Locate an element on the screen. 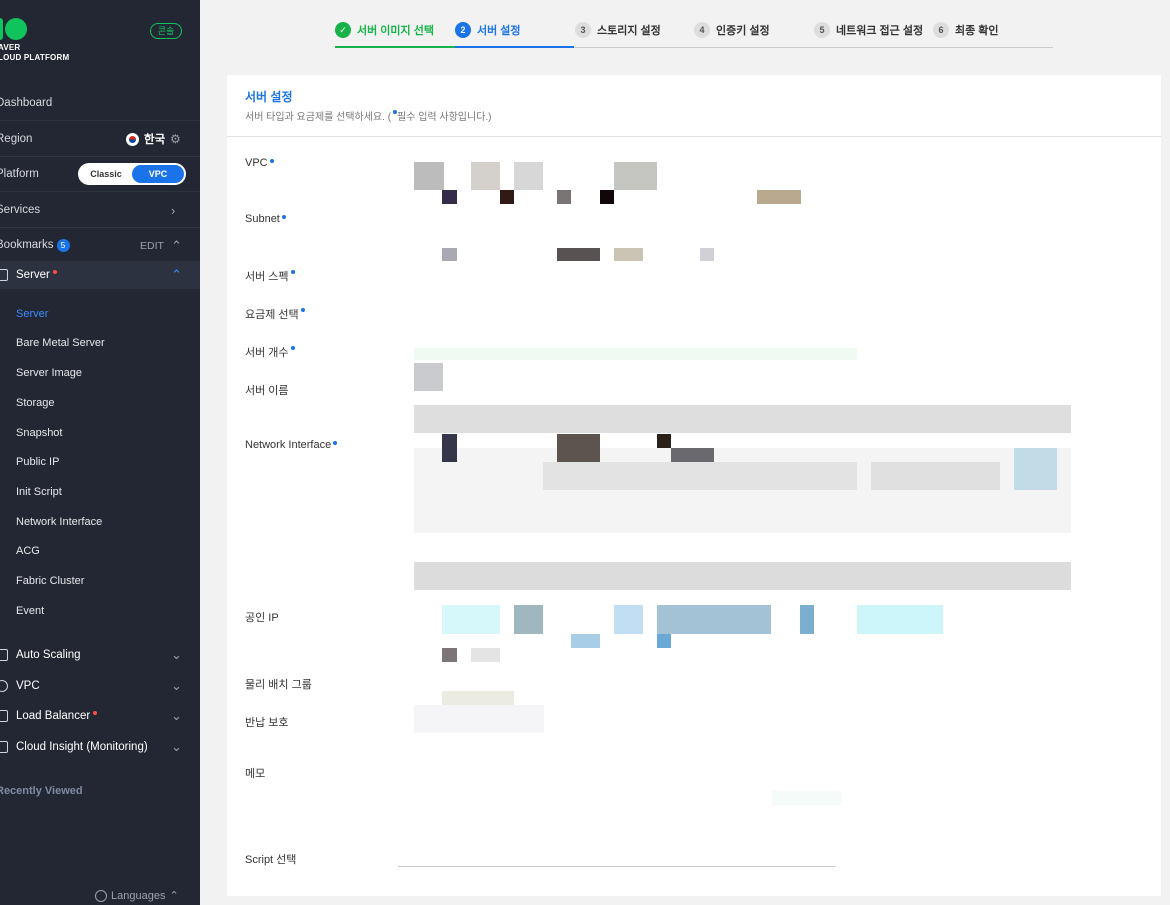 This screenshot has height=905, width=1170. logo-line2: CLOUD PLATFORM is located at coordinates (35, 57).